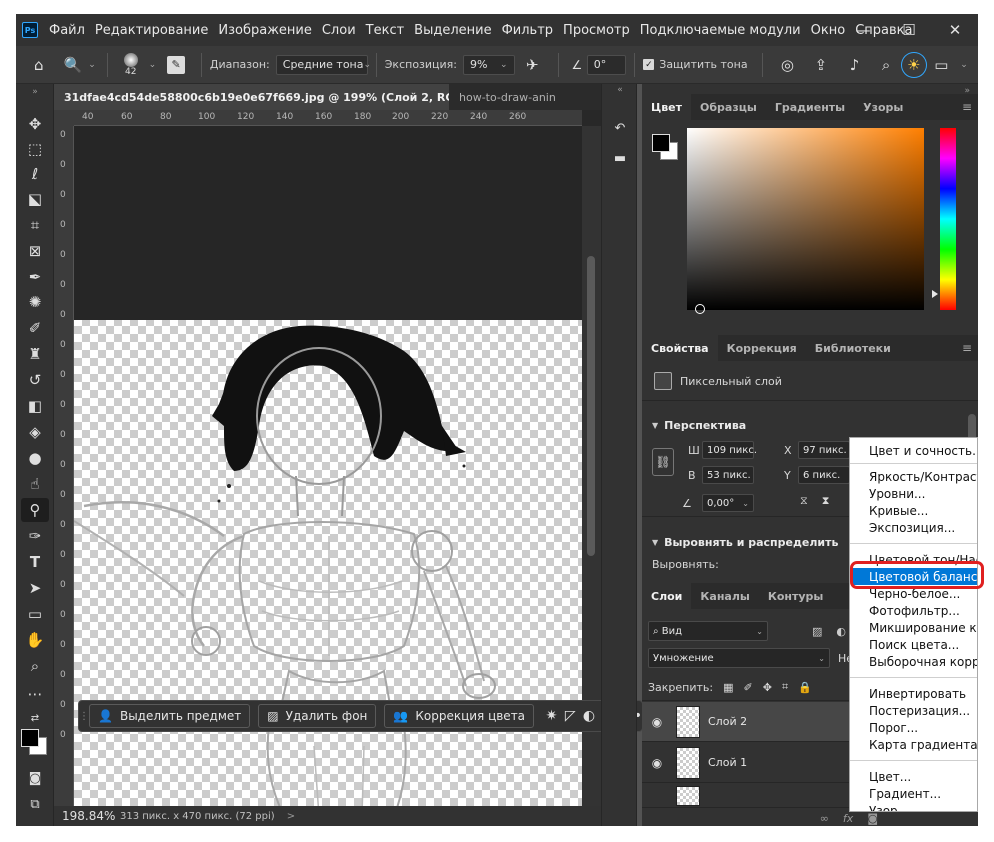 This screenshot has width=994, height=842. I want to click on color-field, so click(805, 219).